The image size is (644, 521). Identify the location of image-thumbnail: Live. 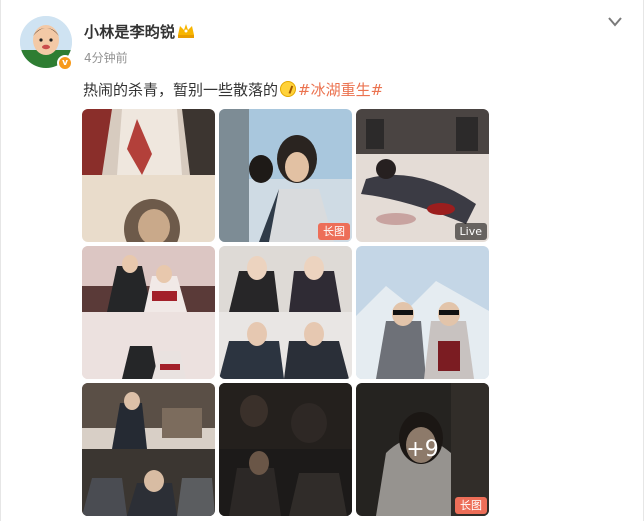
(422, 175).